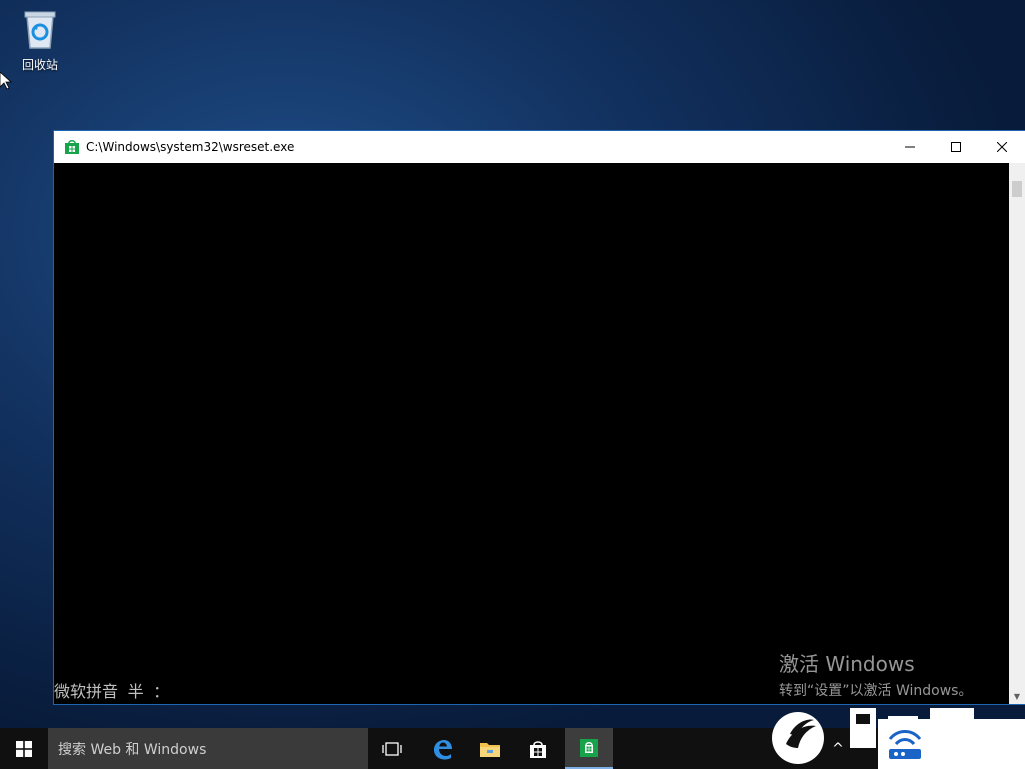 This screenshot has height=769, width=1025. I want to click on windows-logo-icon, so click(24, 748).